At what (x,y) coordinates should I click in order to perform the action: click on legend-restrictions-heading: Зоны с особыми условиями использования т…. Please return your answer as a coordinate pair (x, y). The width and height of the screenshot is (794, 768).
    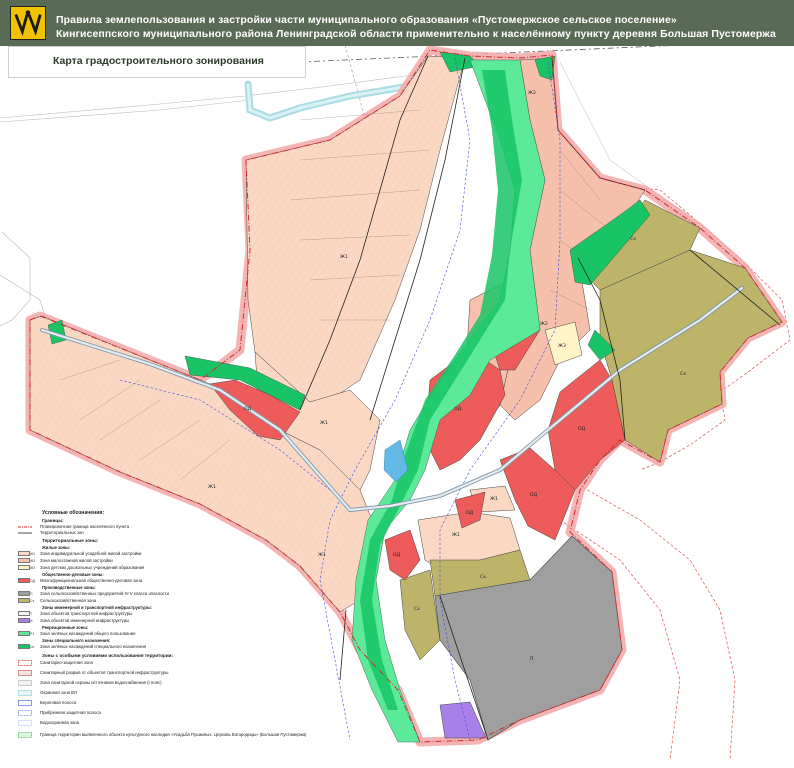
    Looking at the image, I should click on (107, 655).